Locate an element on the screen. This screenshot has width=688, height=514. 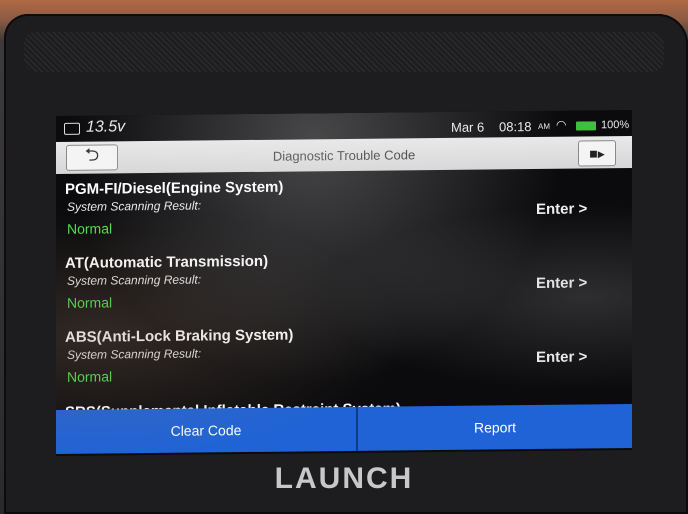
title-bar: ⮌ Diagnostic Trouble Code ■▸ is located at coordinates (344, 155).